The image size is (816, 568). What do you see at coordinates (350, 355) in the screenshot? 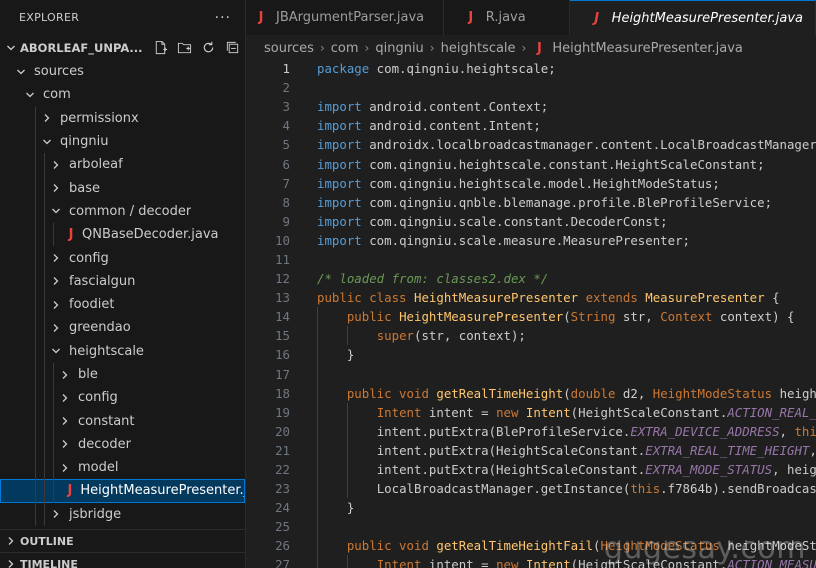
I see `code-token: }` at bounding box center [350, 355].